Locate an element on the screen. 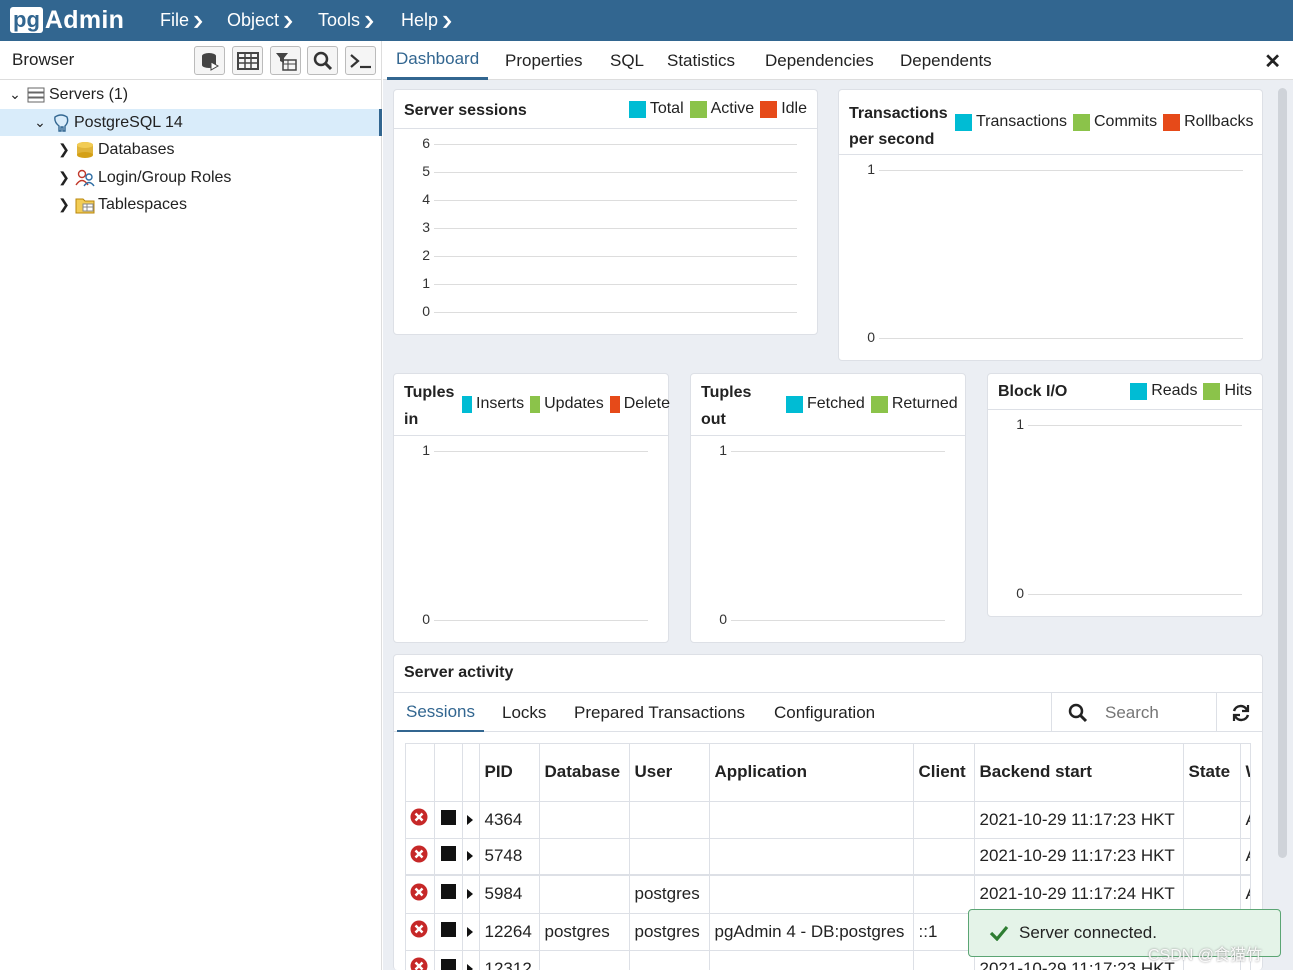 Image resolution: width=1293 pixels, height=970 pixels. tab-properties: Properties is located at coordinates (543, 60).